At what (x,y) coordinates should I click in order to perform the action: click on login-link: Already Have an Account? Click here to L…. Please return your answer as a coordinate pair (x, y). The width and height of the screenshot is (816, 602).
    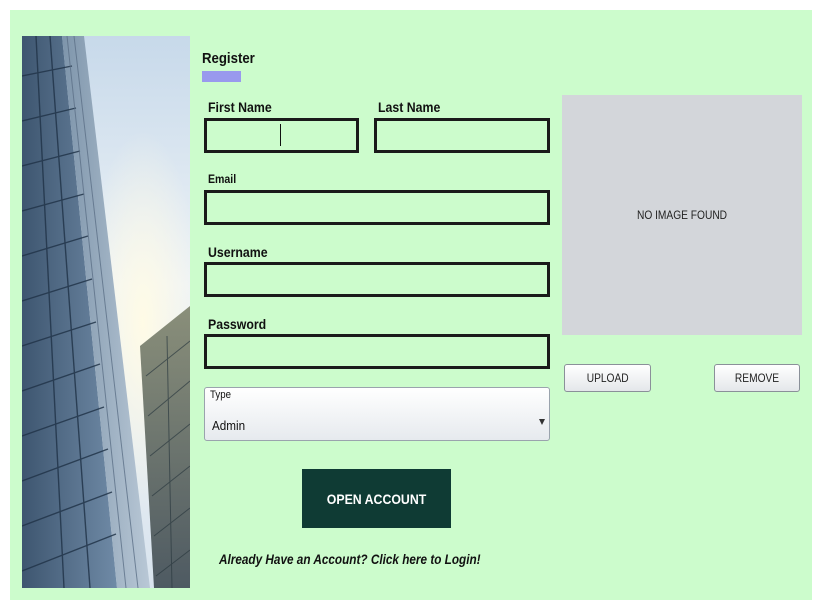
    Looking at the image, I should click on (350, 559).